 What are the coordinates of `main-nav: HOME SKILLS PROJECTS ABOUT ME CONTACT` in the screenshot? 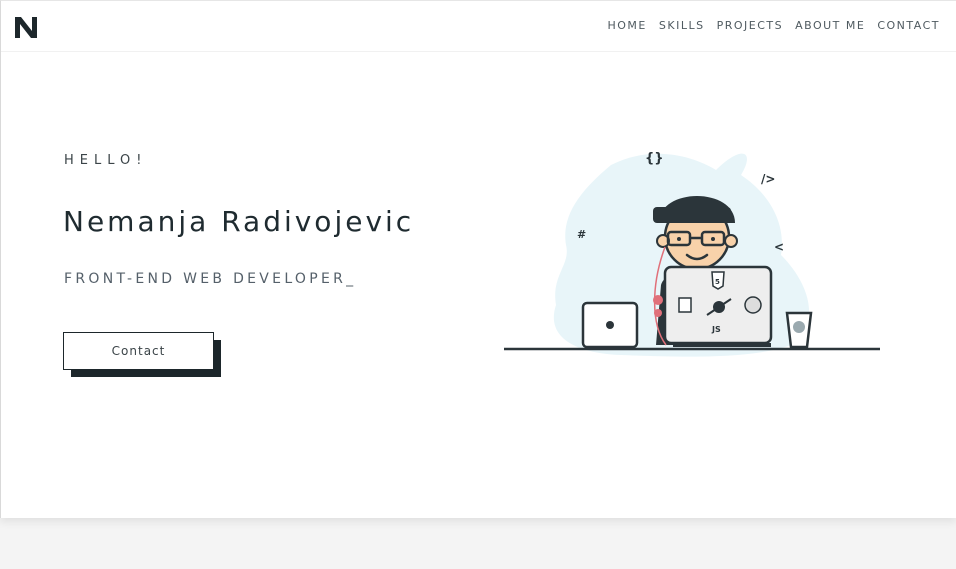 It's located at (768, 25).